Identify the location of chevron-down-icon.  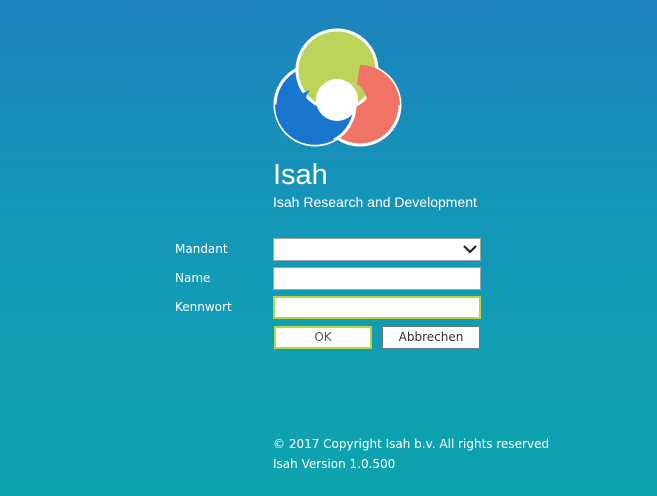
(470, 249).